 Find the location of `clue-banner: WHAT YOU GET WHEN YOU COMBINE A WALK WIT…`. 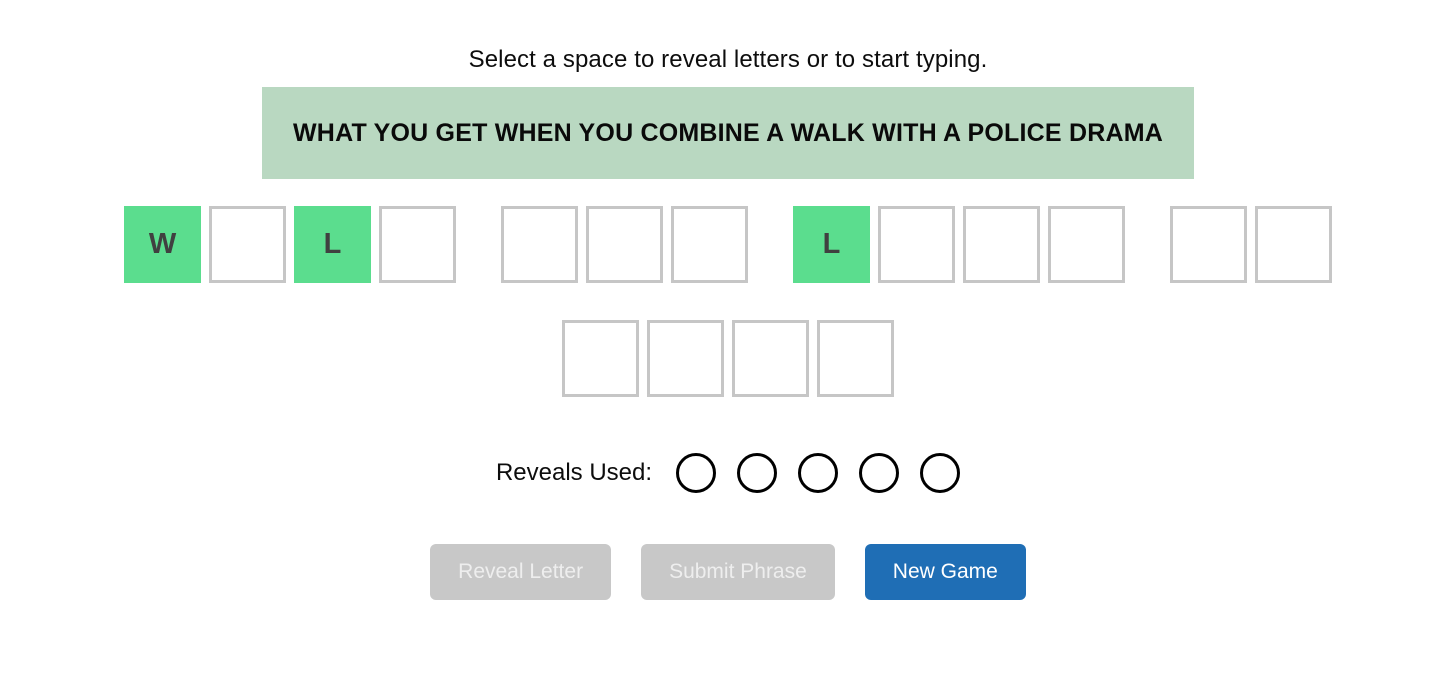

clue-banner: WHAT YOU GET WHEN YOU COMBINE A WALK WIT… is located at coordinates (728, 133).